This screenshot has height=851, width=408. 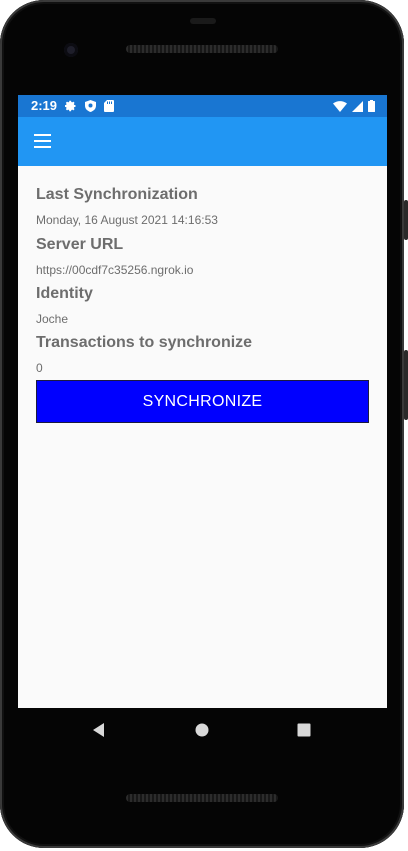 What do you see at coordinates (202, 798) in the screenshot?
I see `bottom-speaker-grille` at bounding box center [202, 798].